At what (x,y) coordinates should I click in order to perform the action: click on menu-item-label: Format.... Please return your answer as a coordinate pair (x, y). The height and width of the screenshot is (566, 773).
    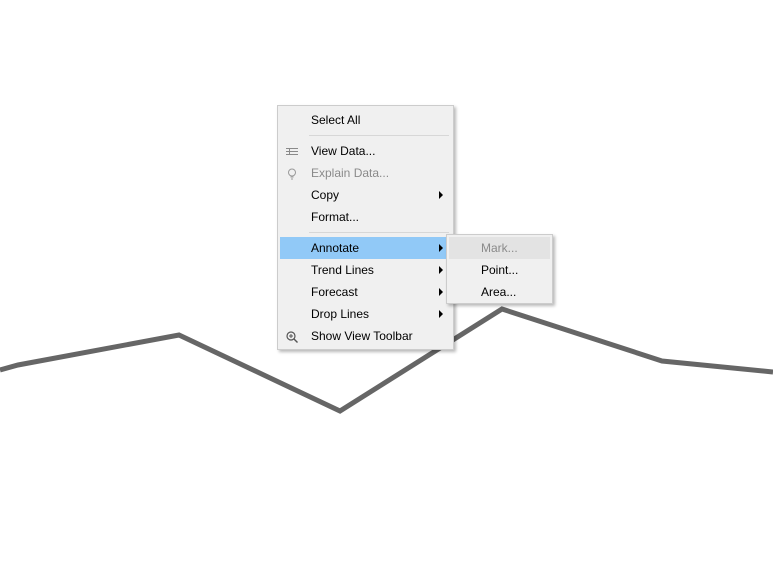
    Looking at the image, I should click on (335, 217).